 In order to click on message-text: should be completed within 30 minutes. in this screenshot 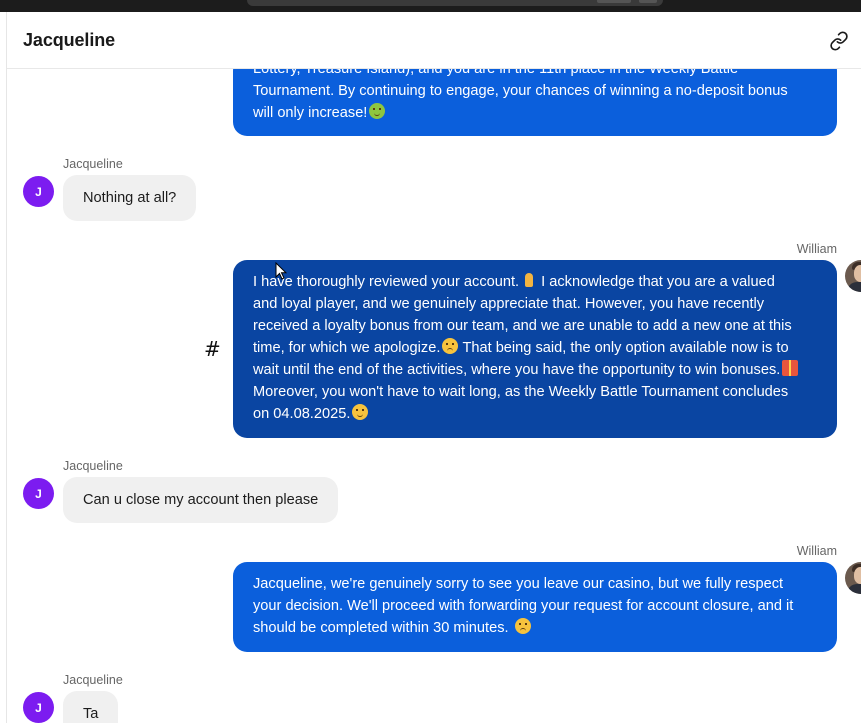, I will do `click(381, 628)`.